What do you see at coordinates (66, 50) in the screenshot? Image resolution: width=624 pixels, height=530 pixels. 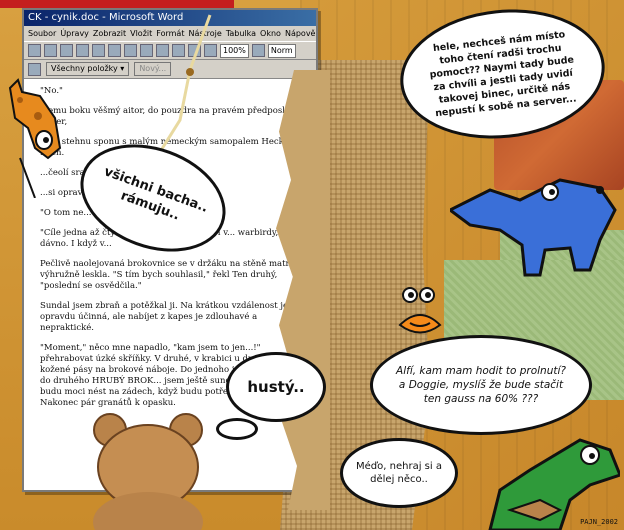 I see `save-icon` at bounding box center [66, 50].